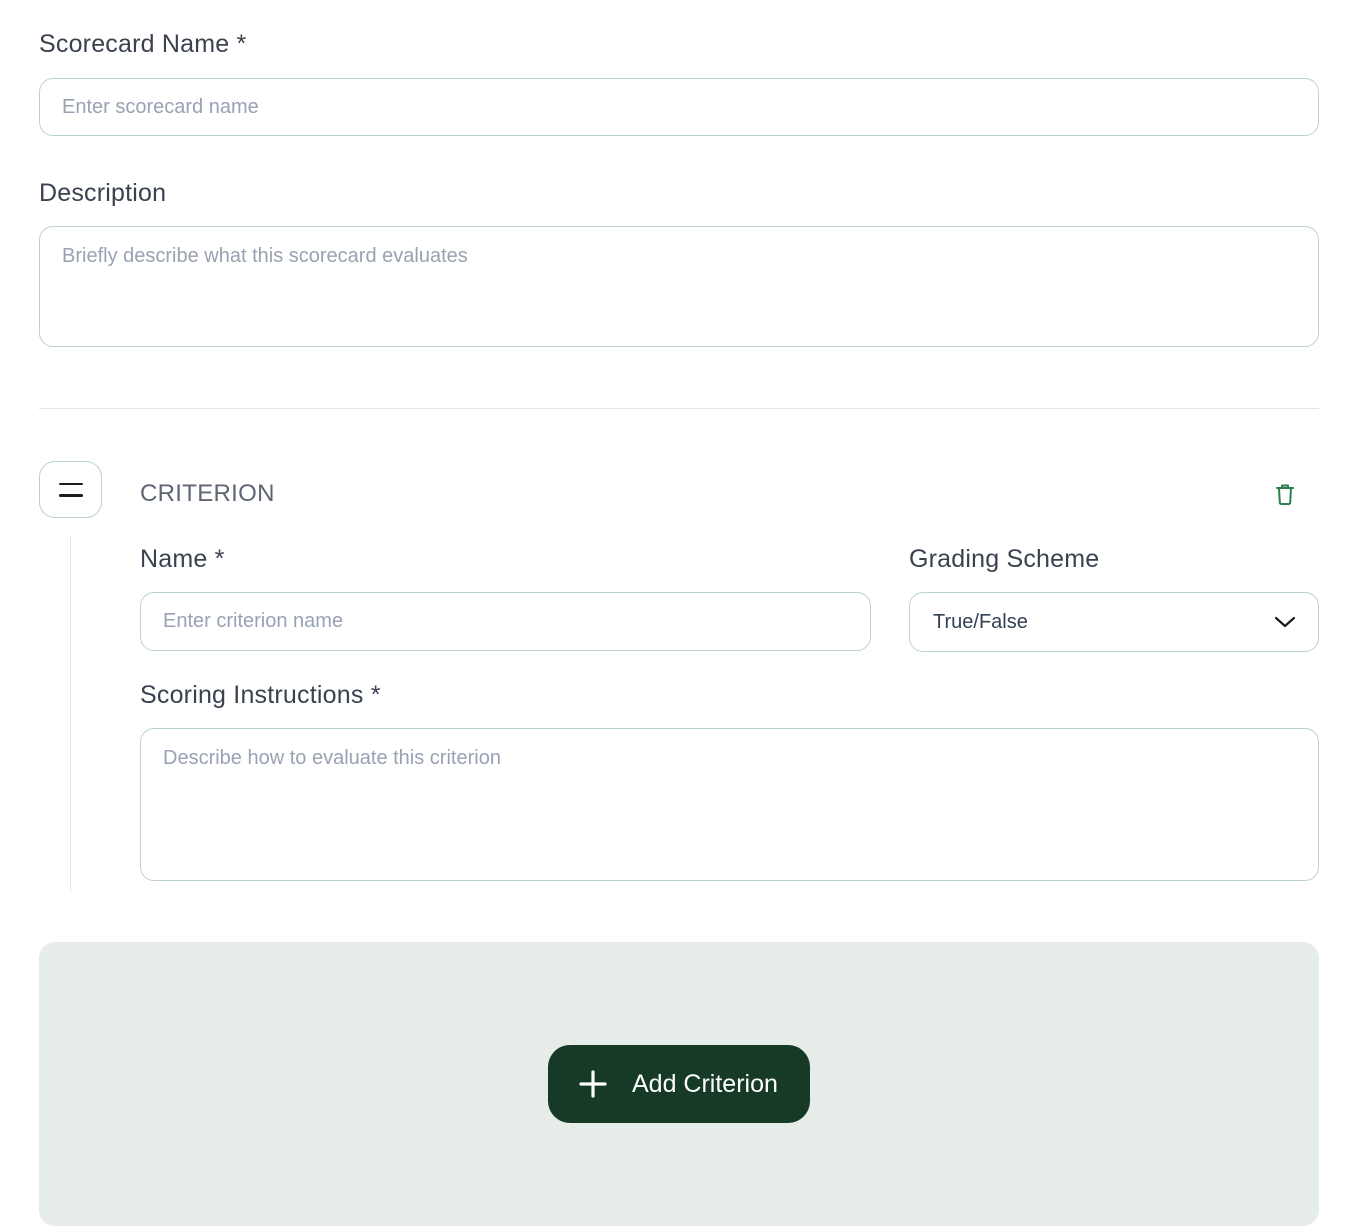 This screenshot has height=1232, width=1352. Describe the element at coordinates (182, 559) in the screenshot. I see `criterion-name-label: Name *` at that location.